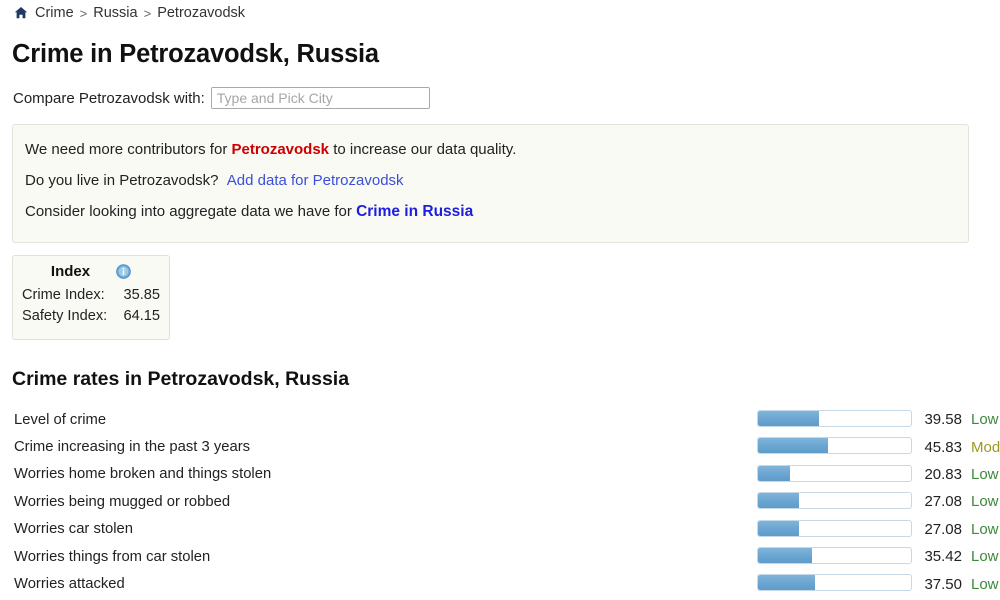 The width and height of the screenshot is (1000, 600). What do you see at coordinates (943, 447) in the screenshot?
I see `crime-rate-value: 45.83` at bounding box center [943, 447].